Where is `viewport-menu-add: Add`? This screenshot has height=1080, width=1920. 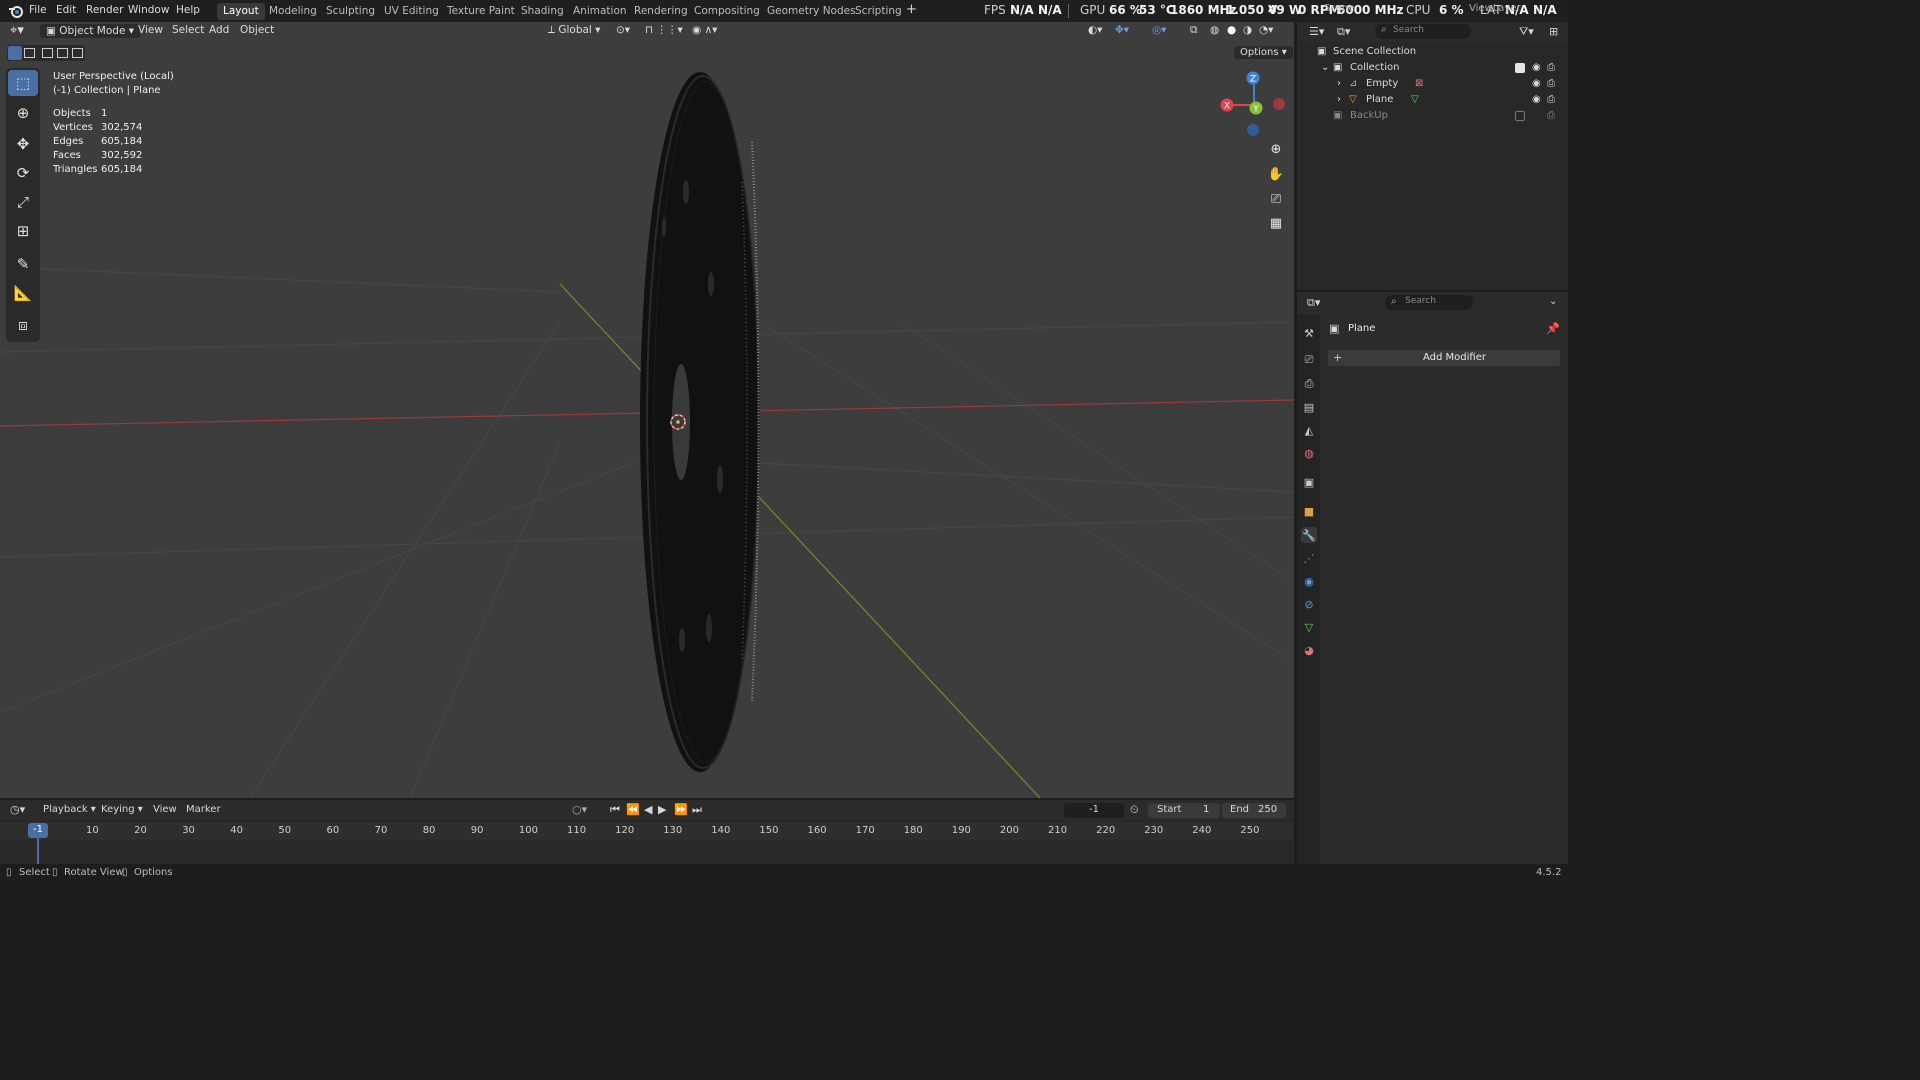 viewport-menu-add: Add is located at coordinates (219, 30).